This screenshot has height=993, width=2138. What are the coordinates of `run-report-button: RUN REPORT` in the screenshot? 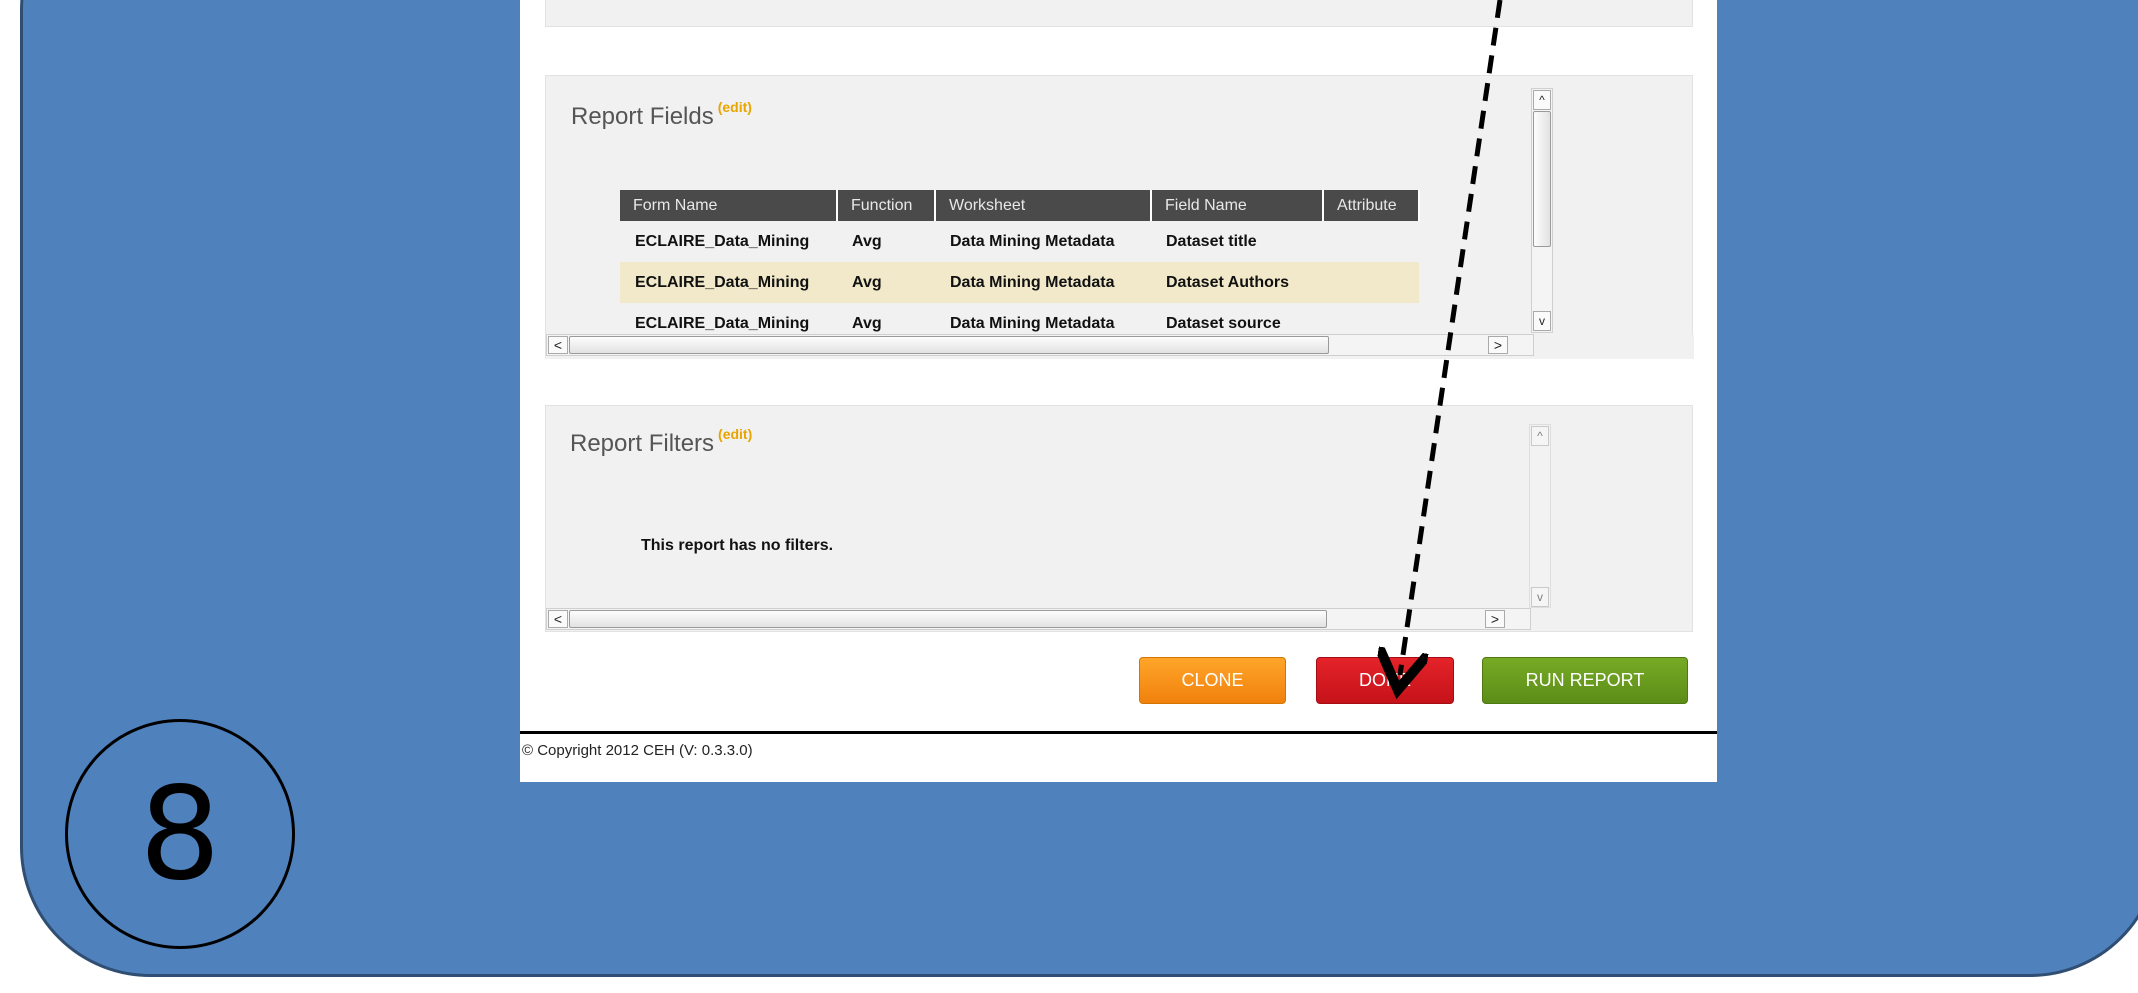 It's located at (1585, 680).